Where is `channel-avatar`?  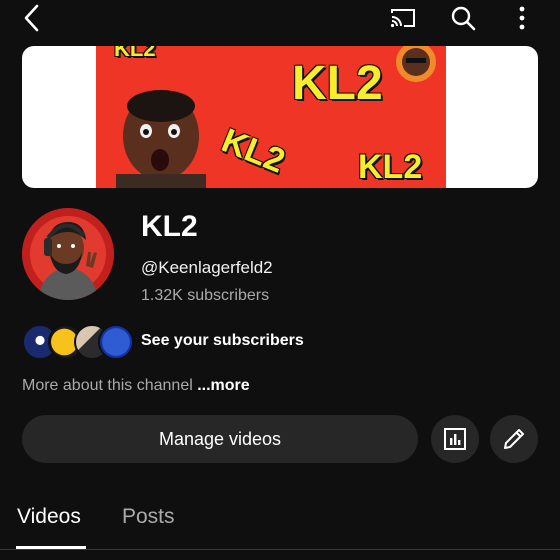 channel-avatar is located at coordinates (68, 254).